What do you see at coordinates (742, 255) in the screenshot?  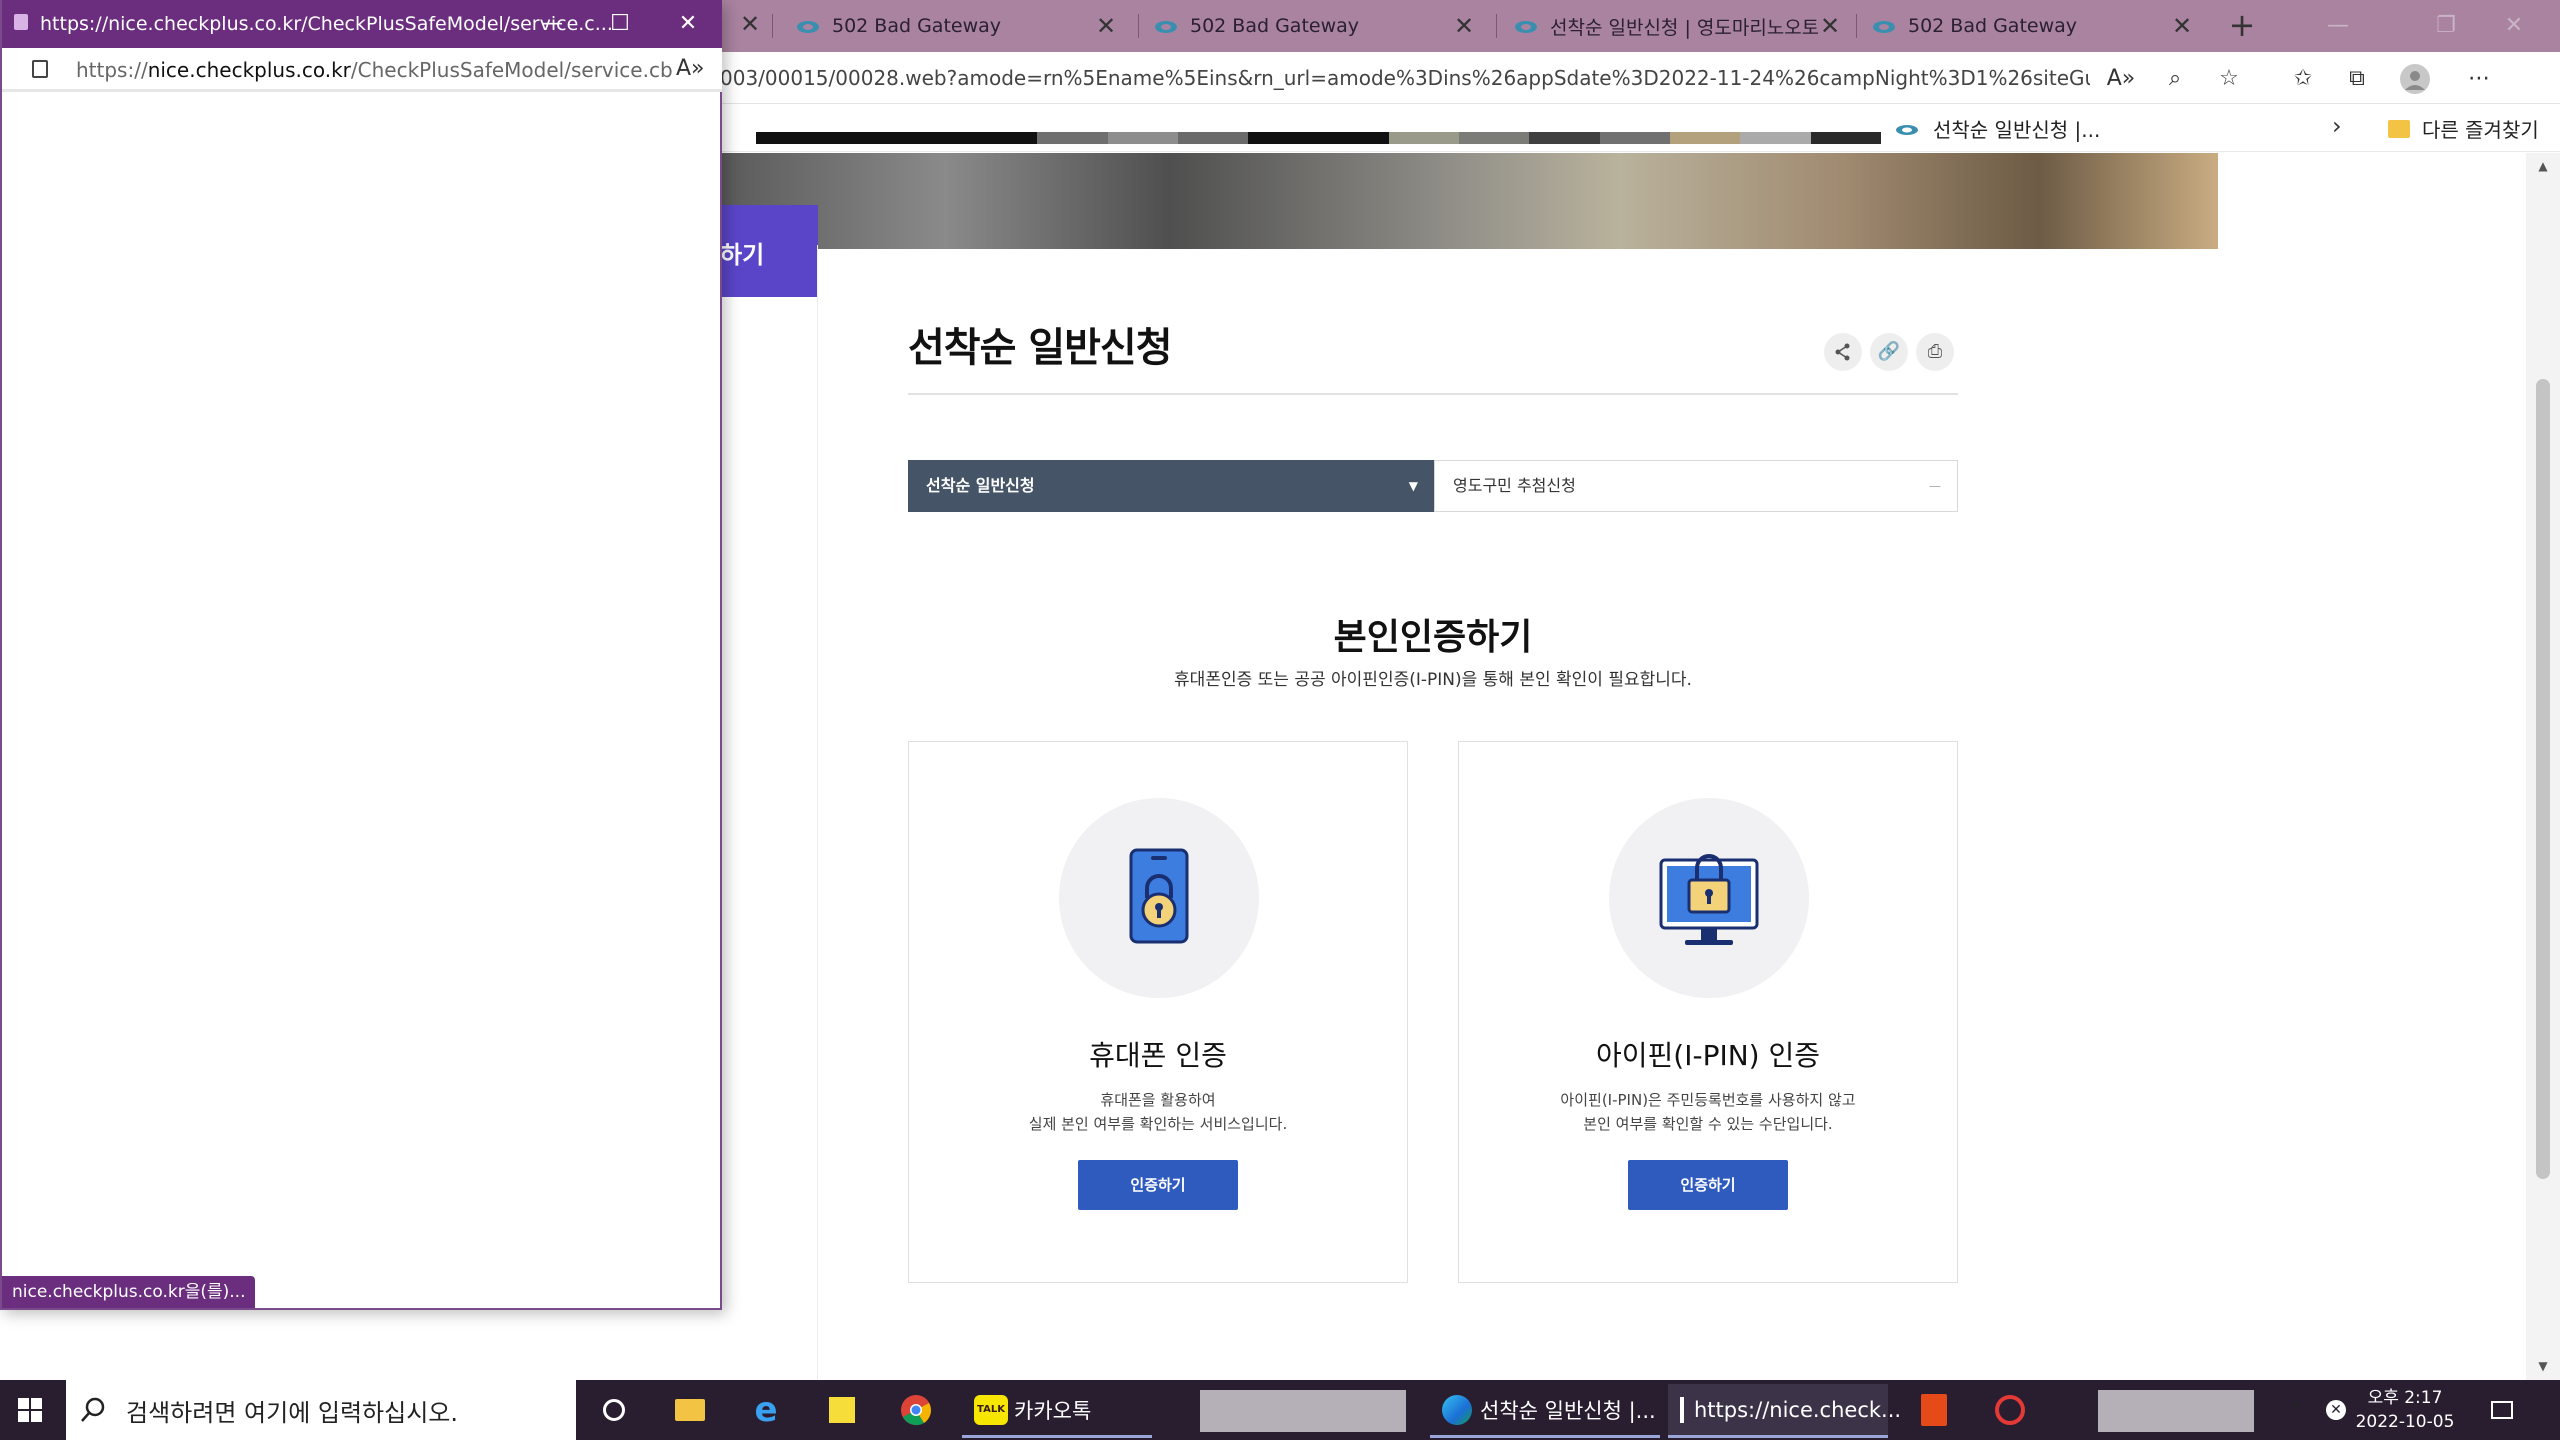 I see `side-banner-label: 하기` at bounding box center [742, 255].